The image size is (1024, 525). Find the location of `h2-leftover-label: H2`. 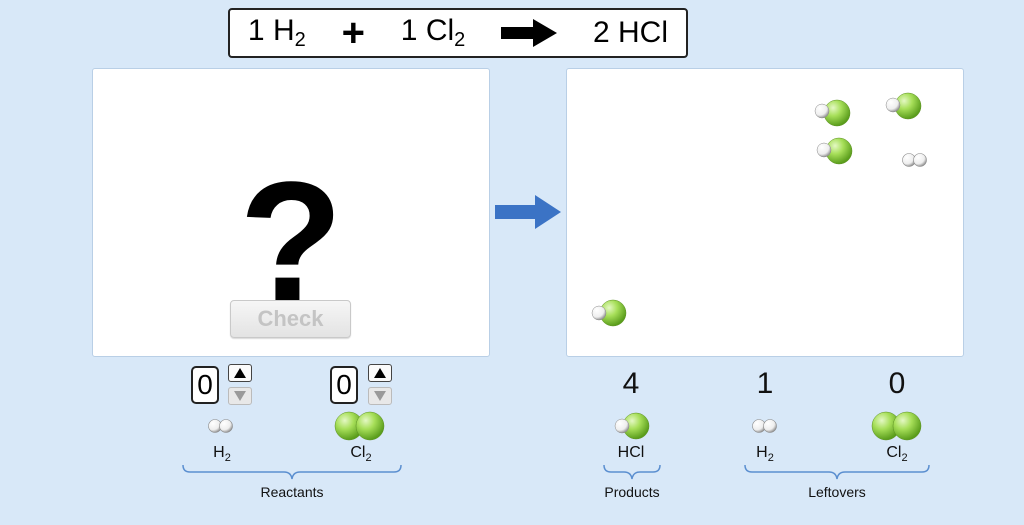

h2-leftover-label: H2 is located at coordinates (765, 454).